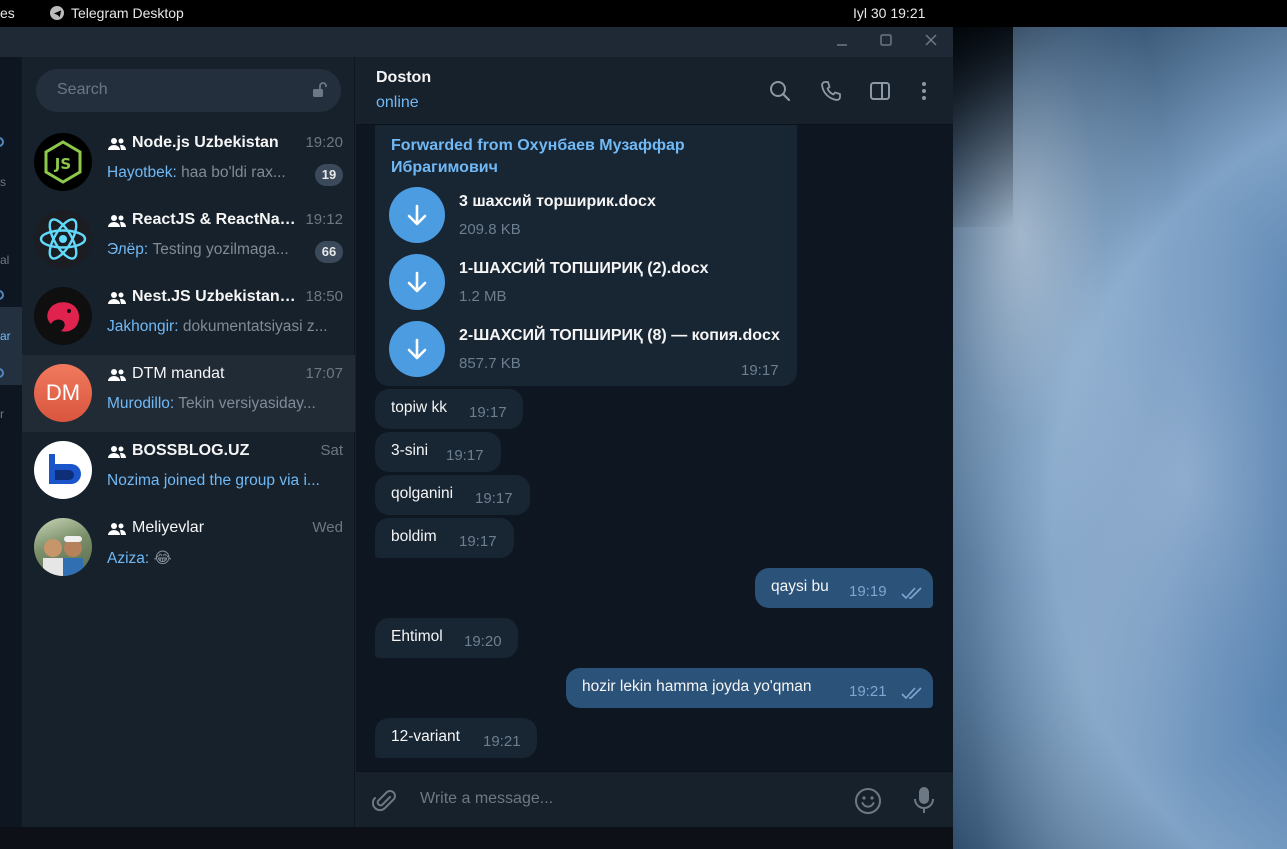 The image size is (1287, 849). Describe the element at coordinates (168, 527) in the screenshot. I see `chat-name: Meliyevlar` at that location.